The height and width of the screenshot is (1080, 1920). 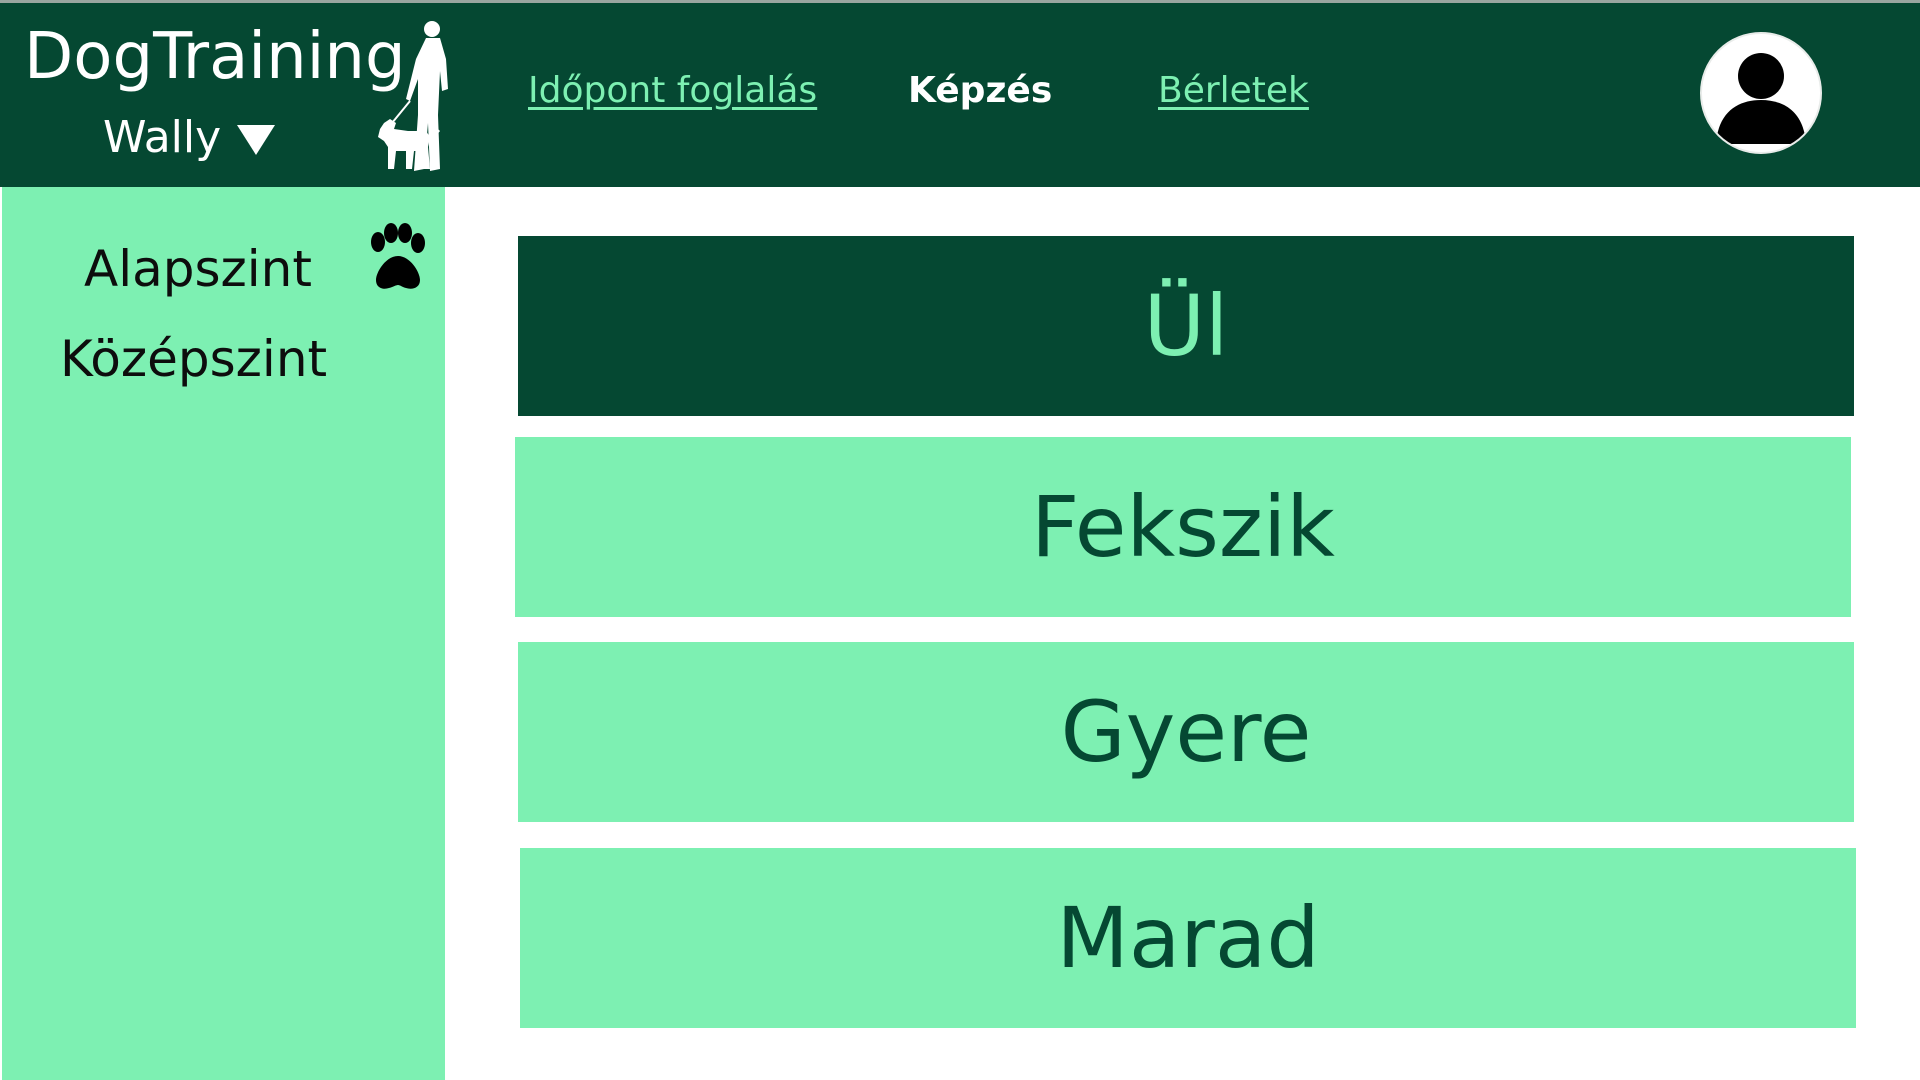 I want to click on paw-icon, so click(x=398, y=256).